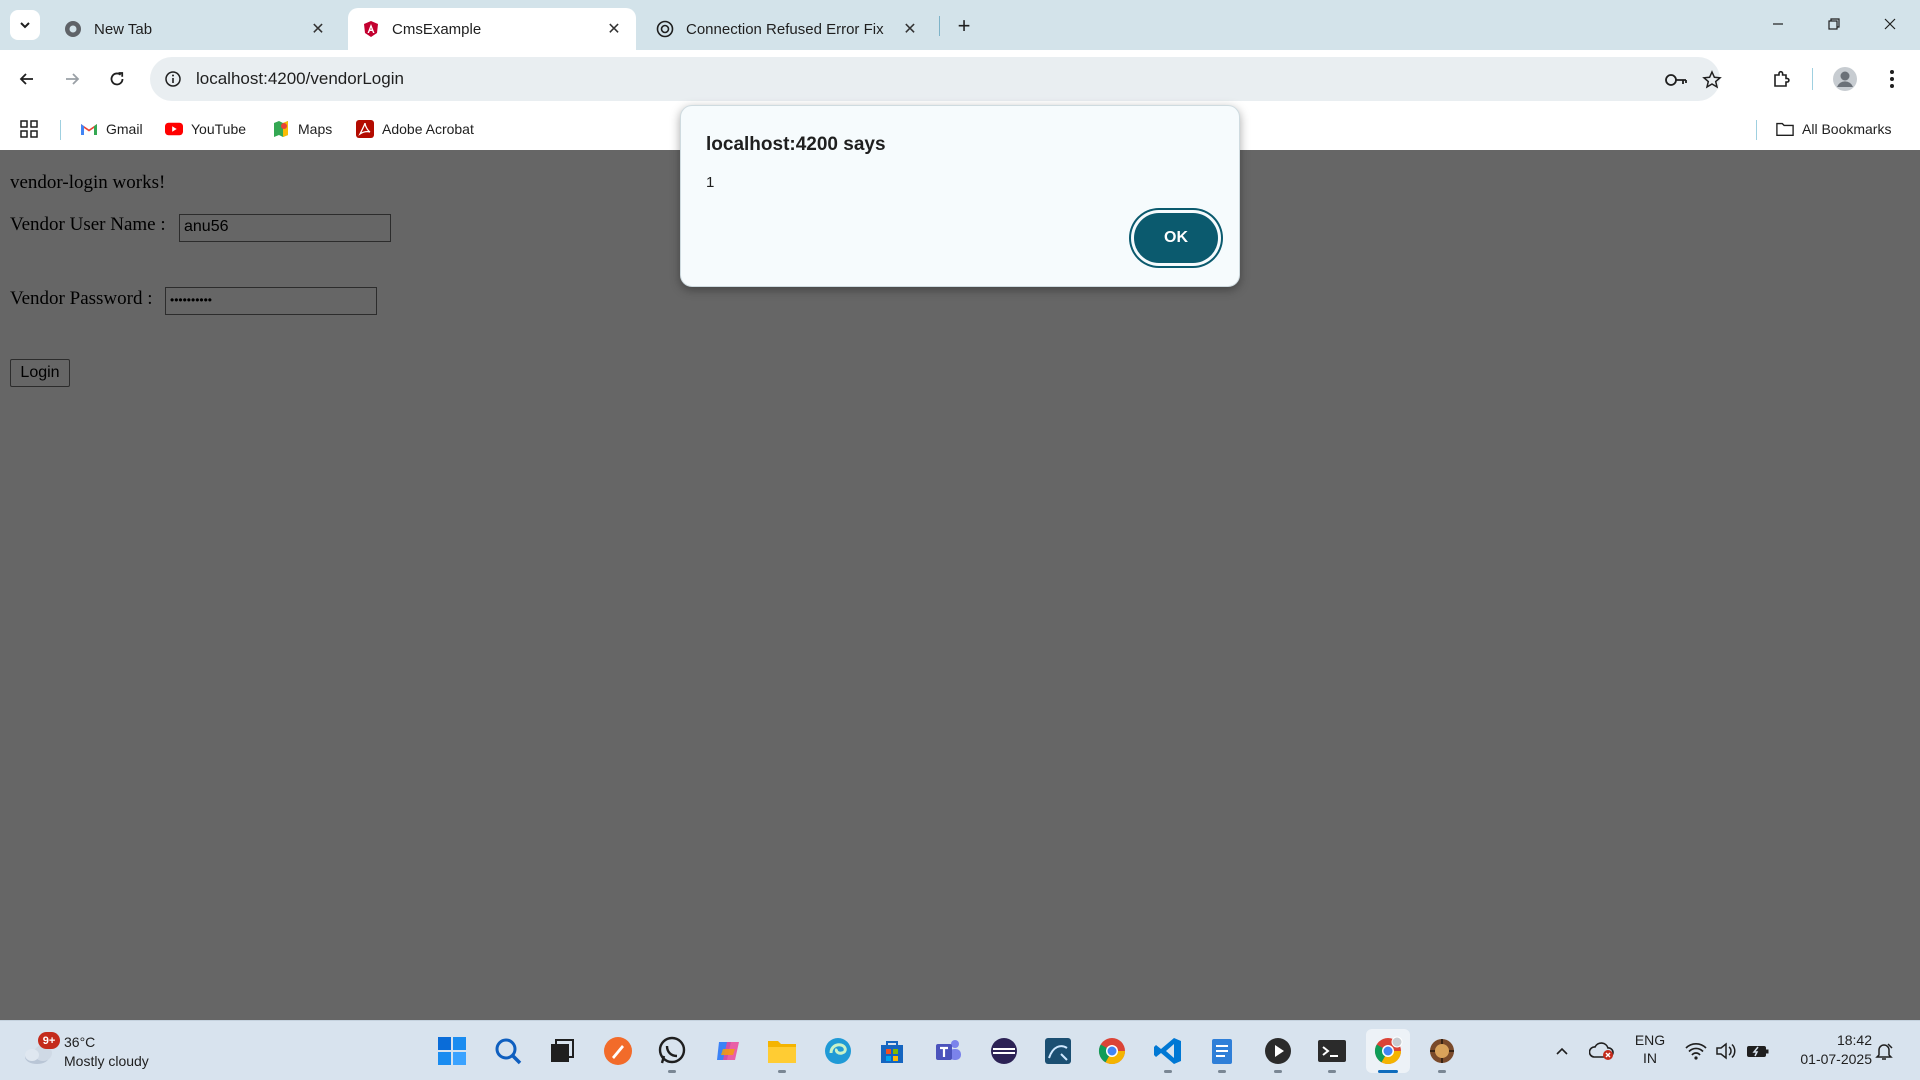 The image size is (1920, 1080). I want to click on weather-condition: Mostly cloudy, so click(106, 1061).